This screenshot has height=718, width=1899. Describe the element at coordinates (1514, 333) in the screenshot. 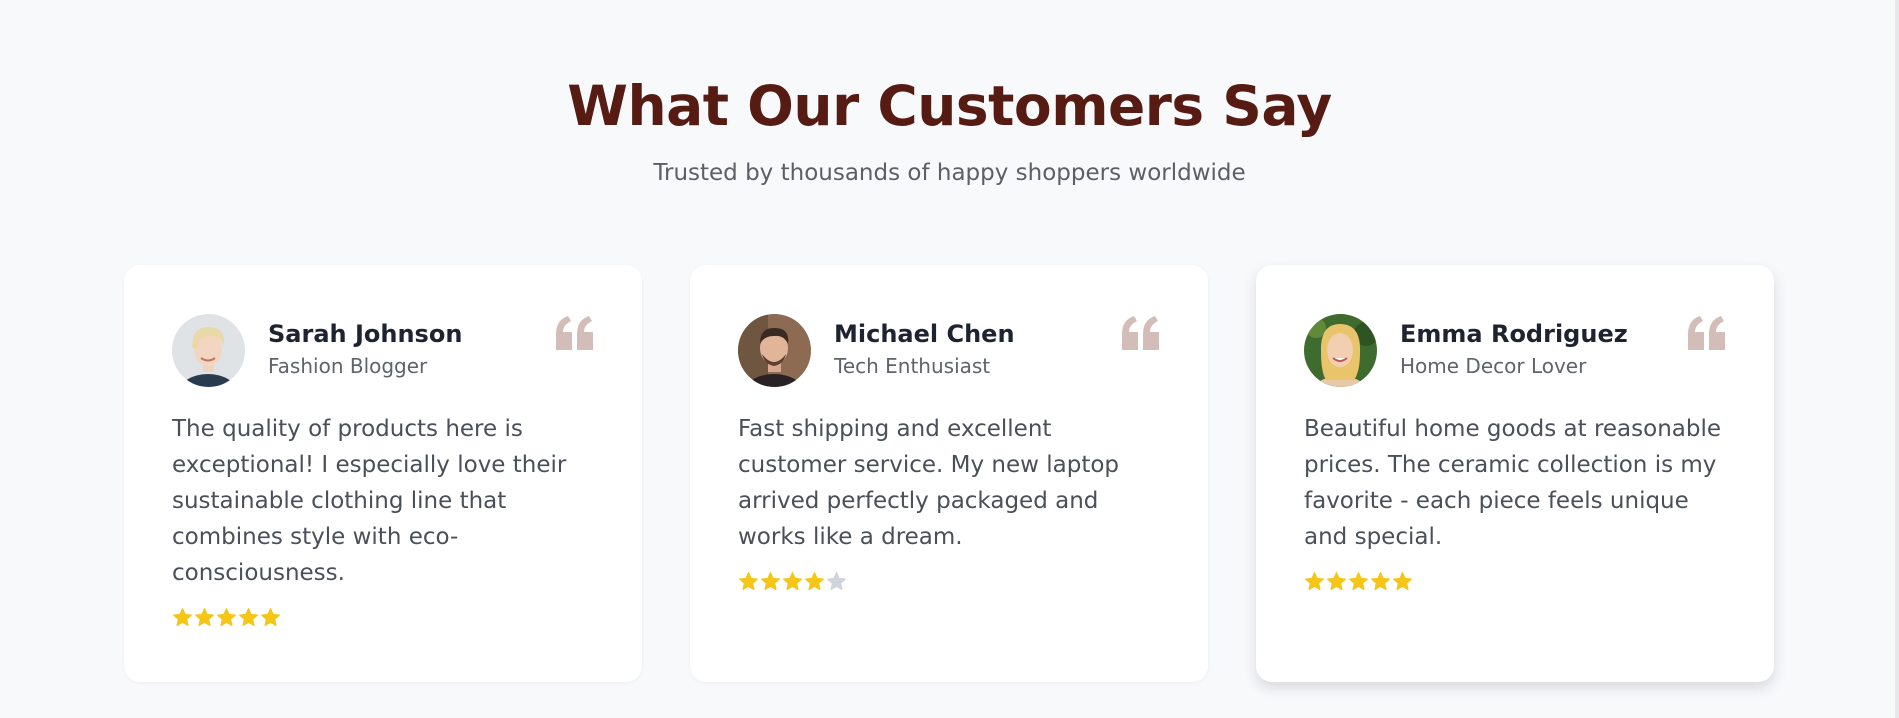

I see `reviewer-name: Emma Rodriguez` at that location.